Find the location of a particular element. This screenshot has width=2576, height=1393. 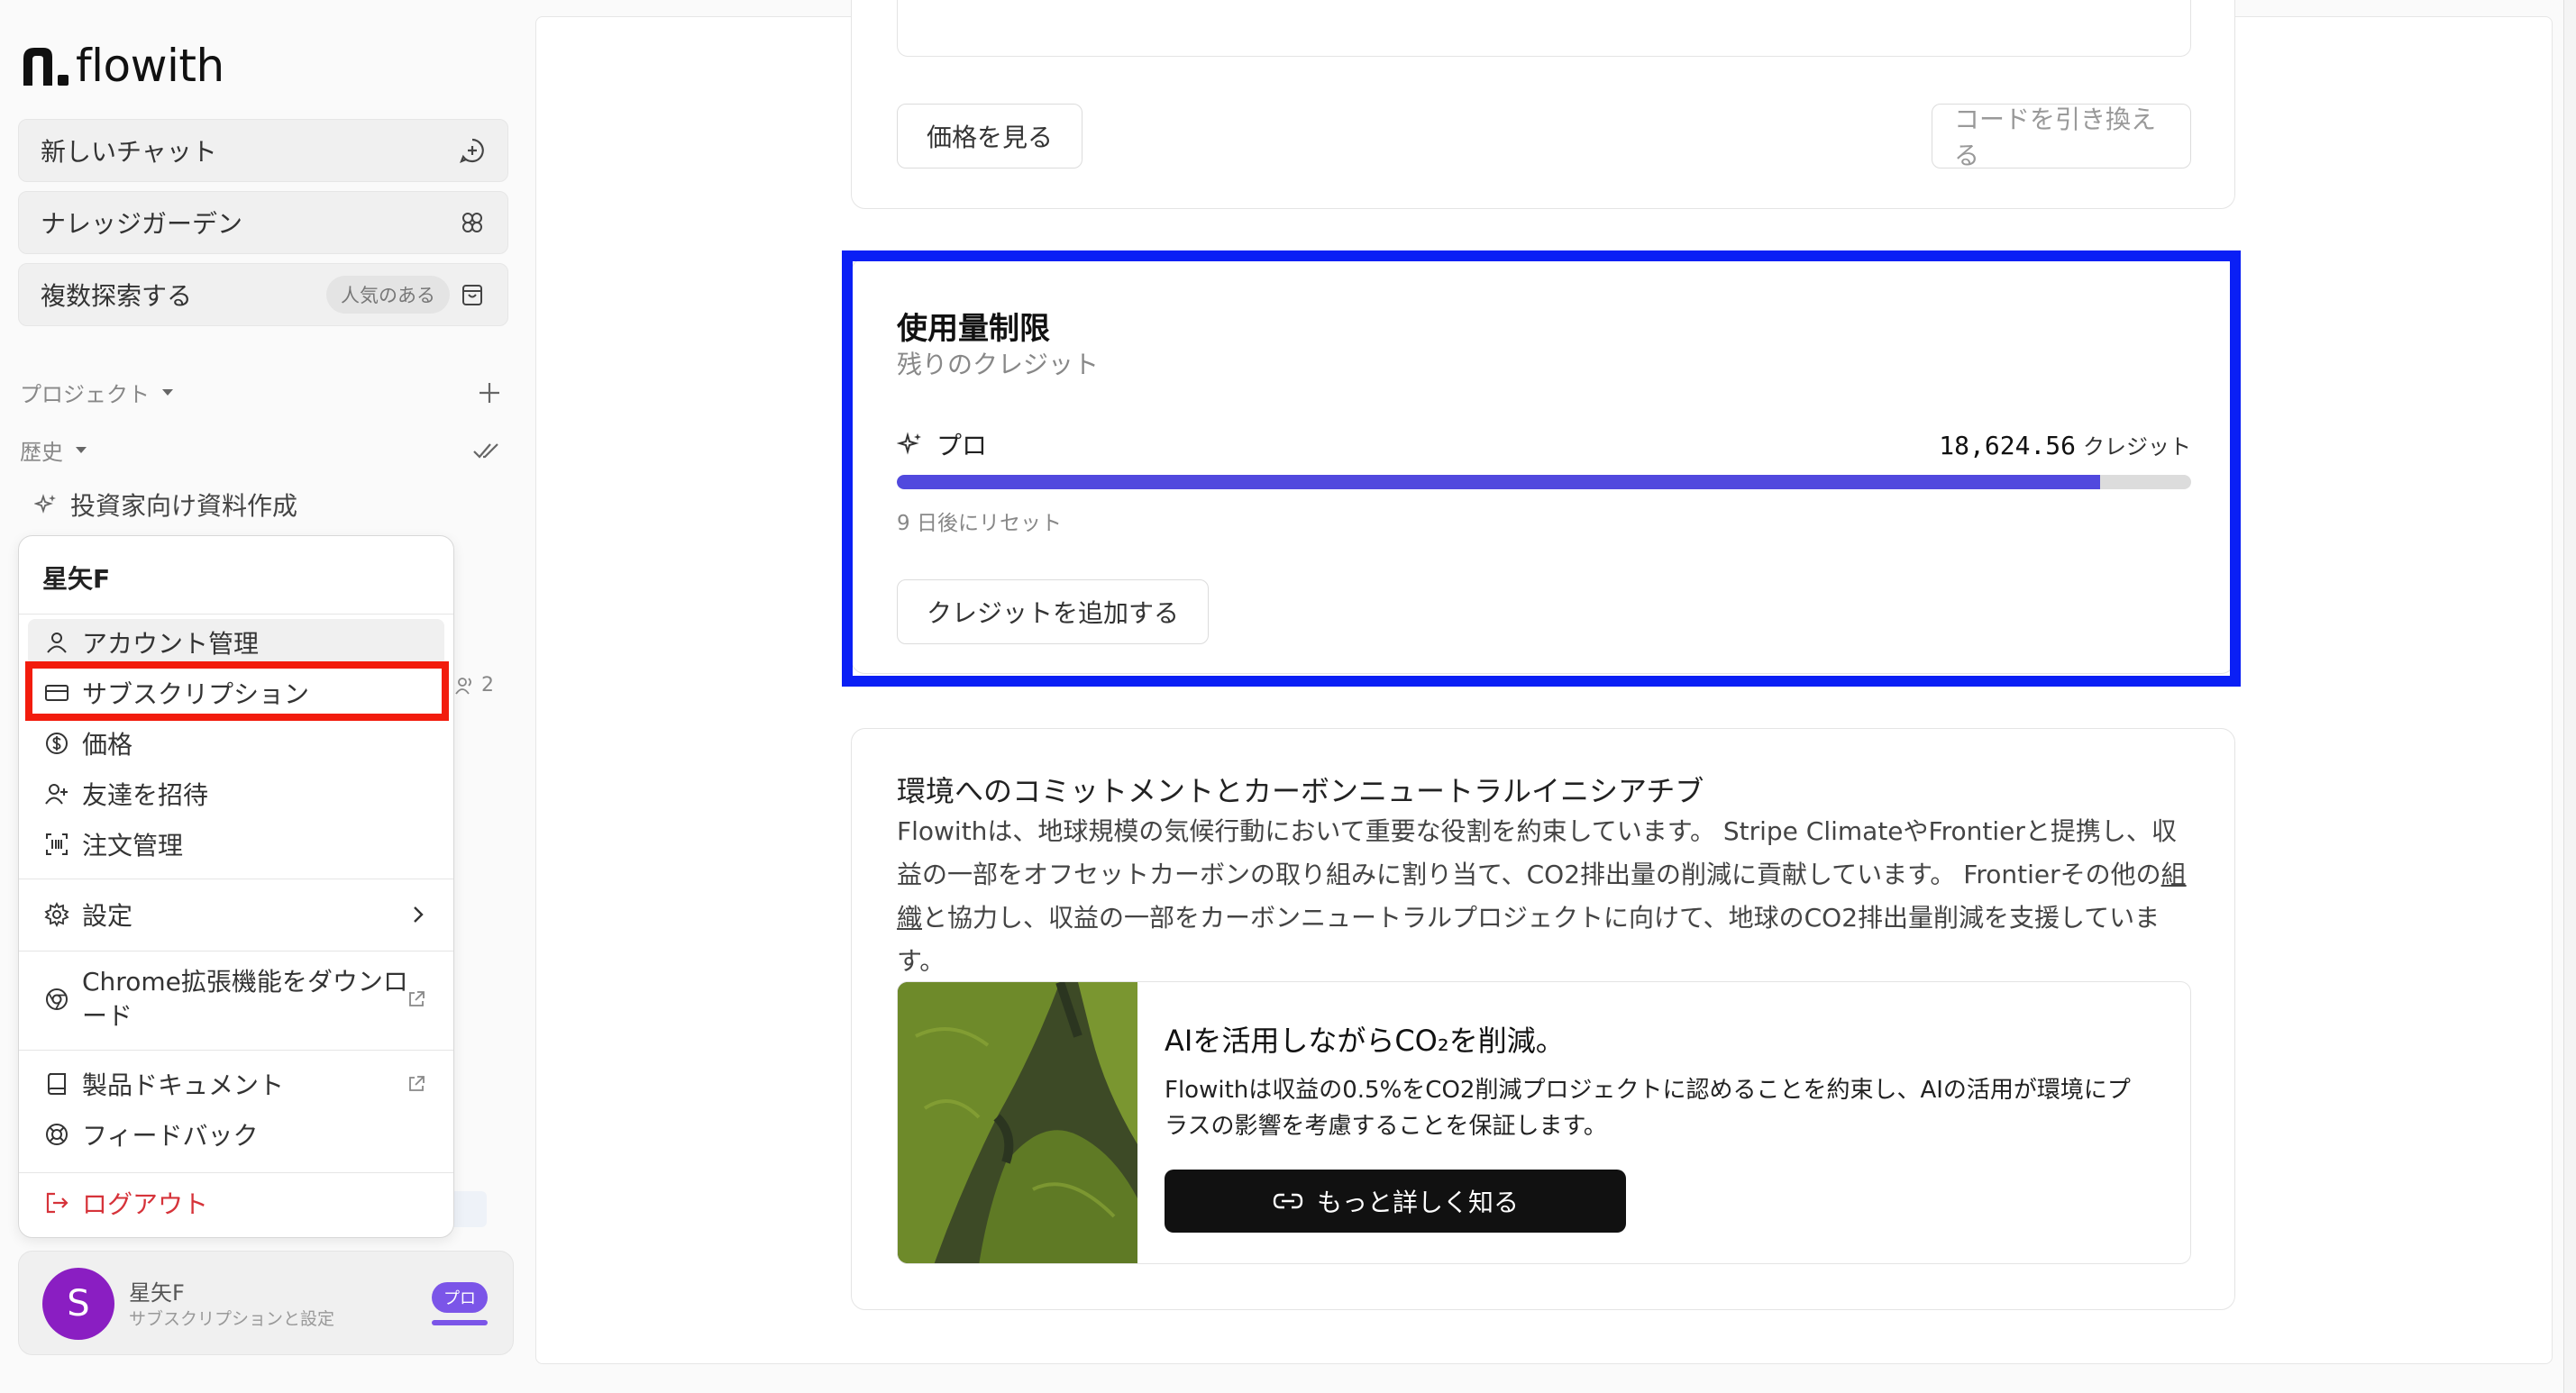

dollar-circle-icon is located at coordinates (57, 744).